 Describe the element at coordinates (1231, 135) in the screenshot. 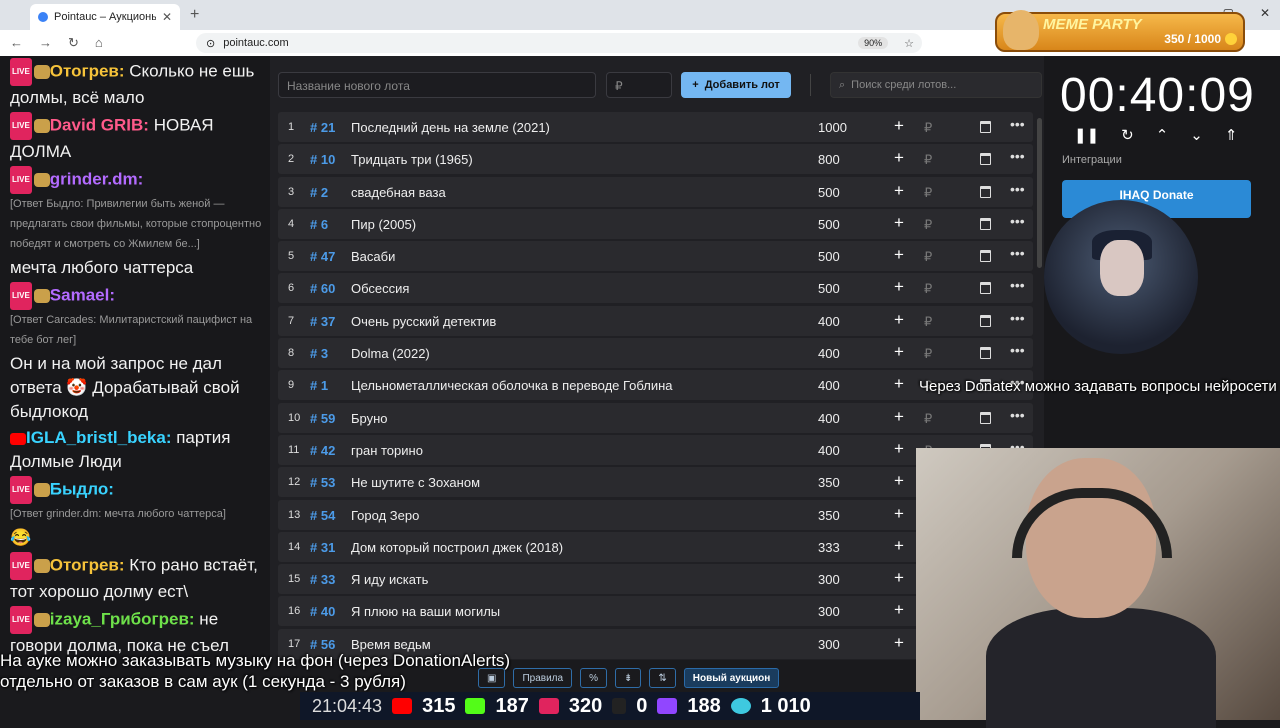

I see `double-up-icon: ⇑` at that location.